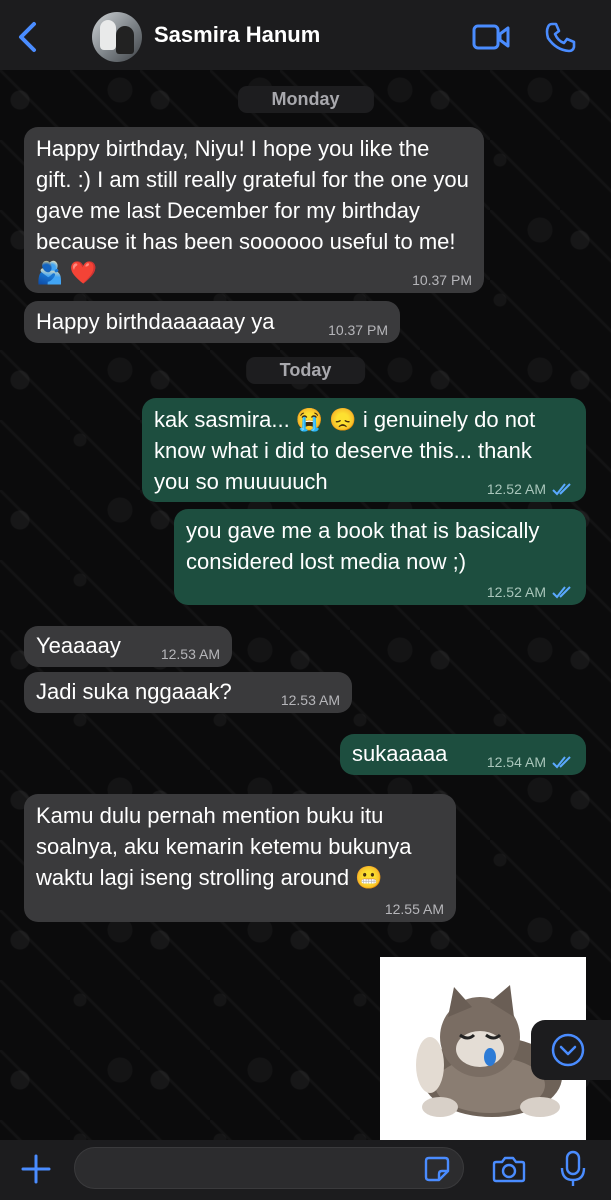  I want to click on chevron-down-icon, so click(568, 1050).